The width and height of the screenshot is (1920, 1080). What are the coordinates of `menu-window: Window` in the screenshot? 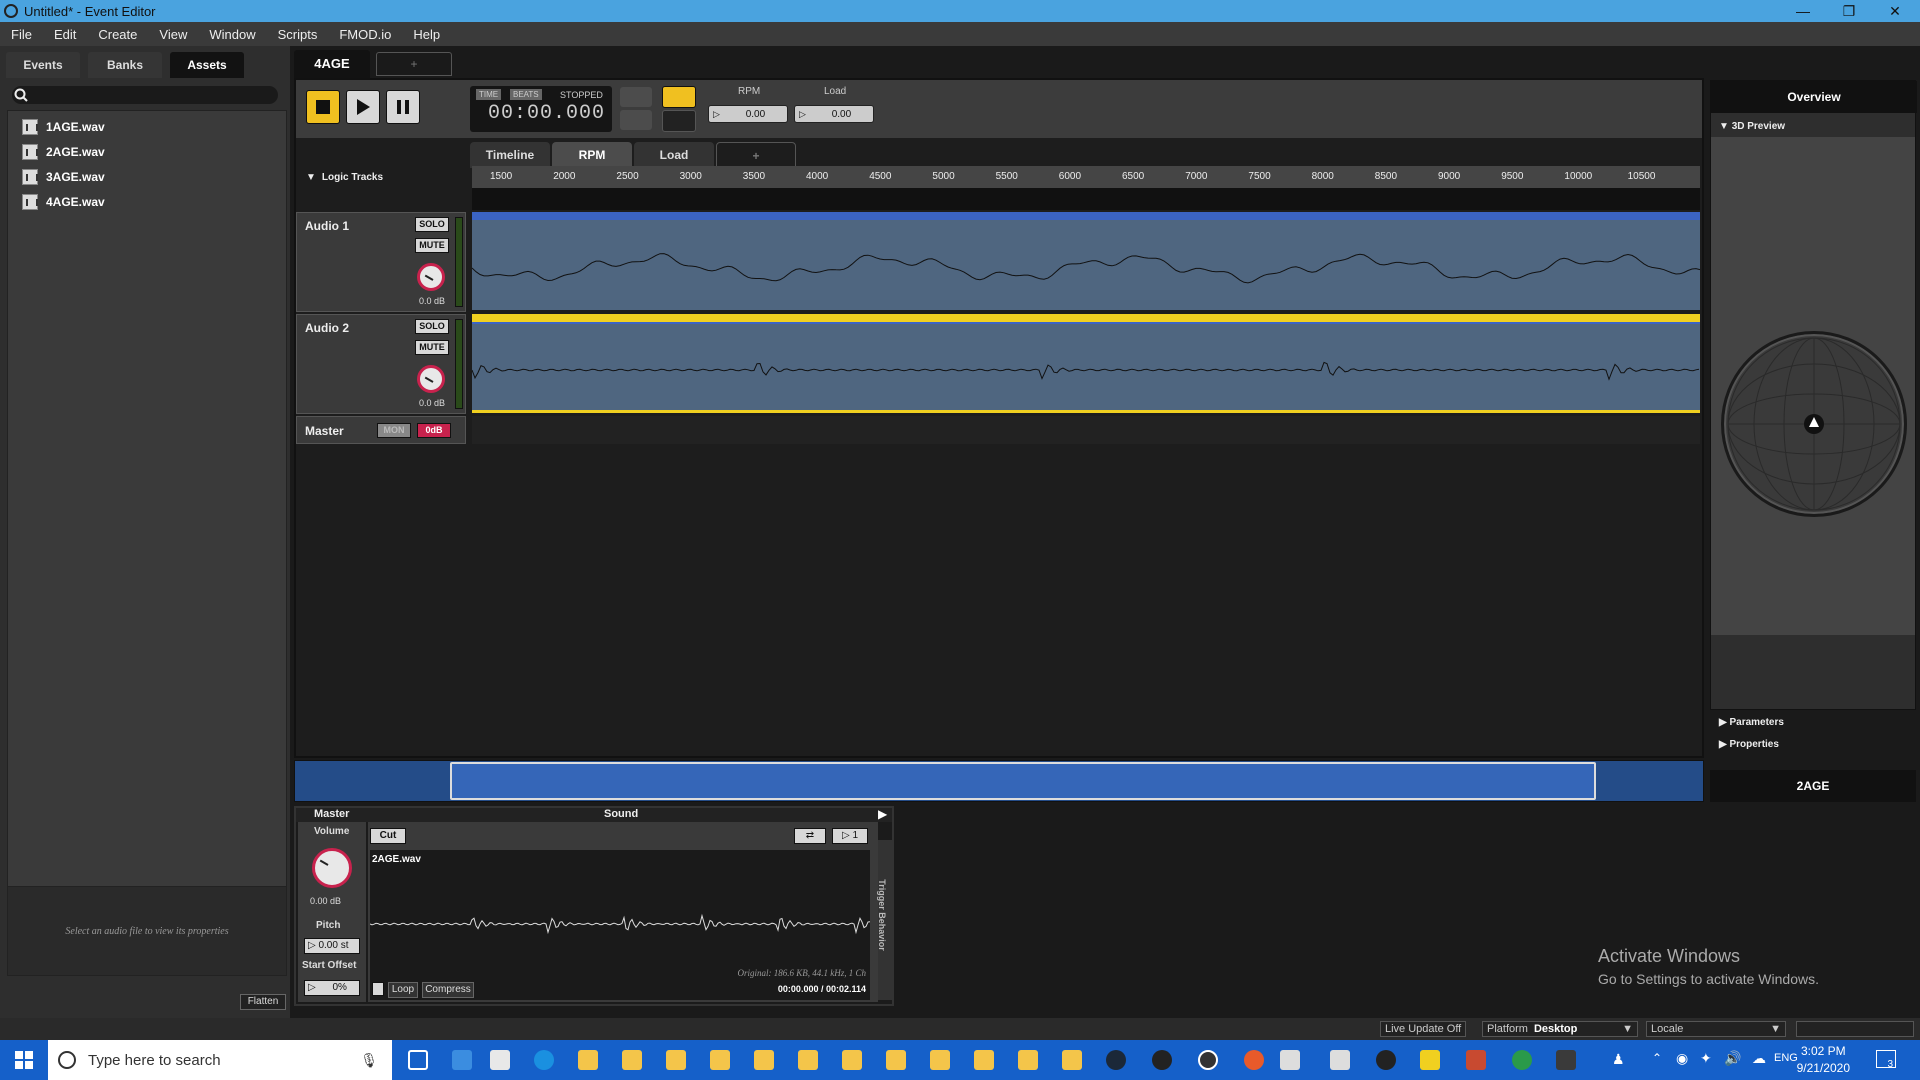 It's located at (232, 34).